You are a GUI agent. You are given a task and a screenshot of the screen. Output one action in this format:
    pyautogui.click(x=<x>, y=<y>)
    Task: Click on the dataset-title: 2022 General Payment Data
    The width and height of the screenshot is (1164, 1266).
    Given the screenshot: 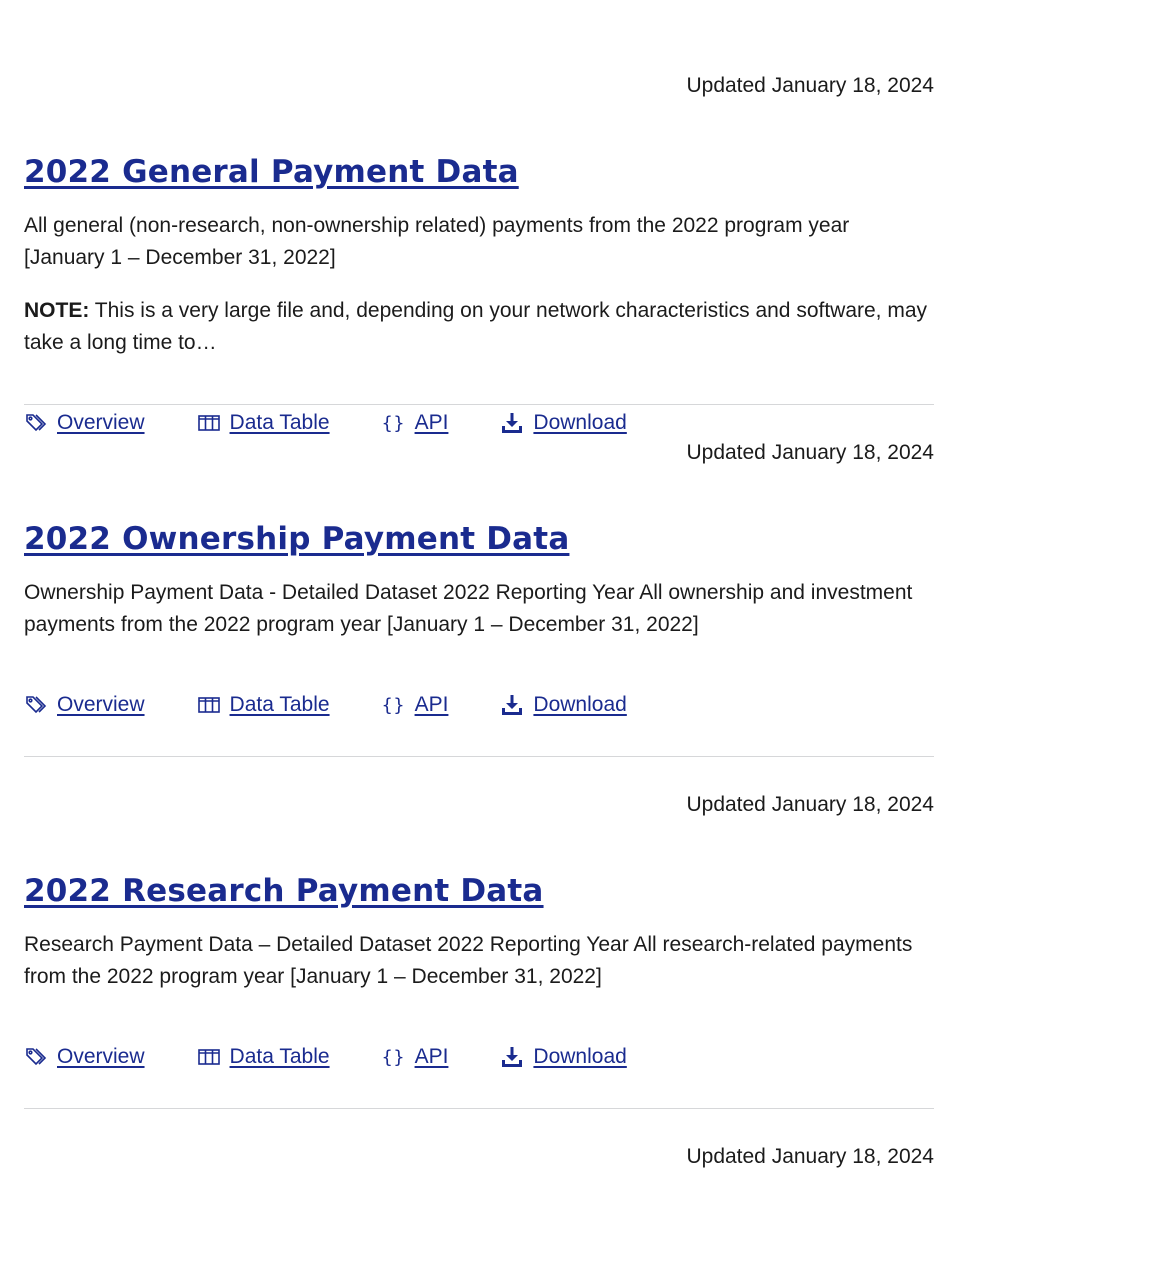 What is the action you would take?
    pyautogui.click(x=479, y=172)
    